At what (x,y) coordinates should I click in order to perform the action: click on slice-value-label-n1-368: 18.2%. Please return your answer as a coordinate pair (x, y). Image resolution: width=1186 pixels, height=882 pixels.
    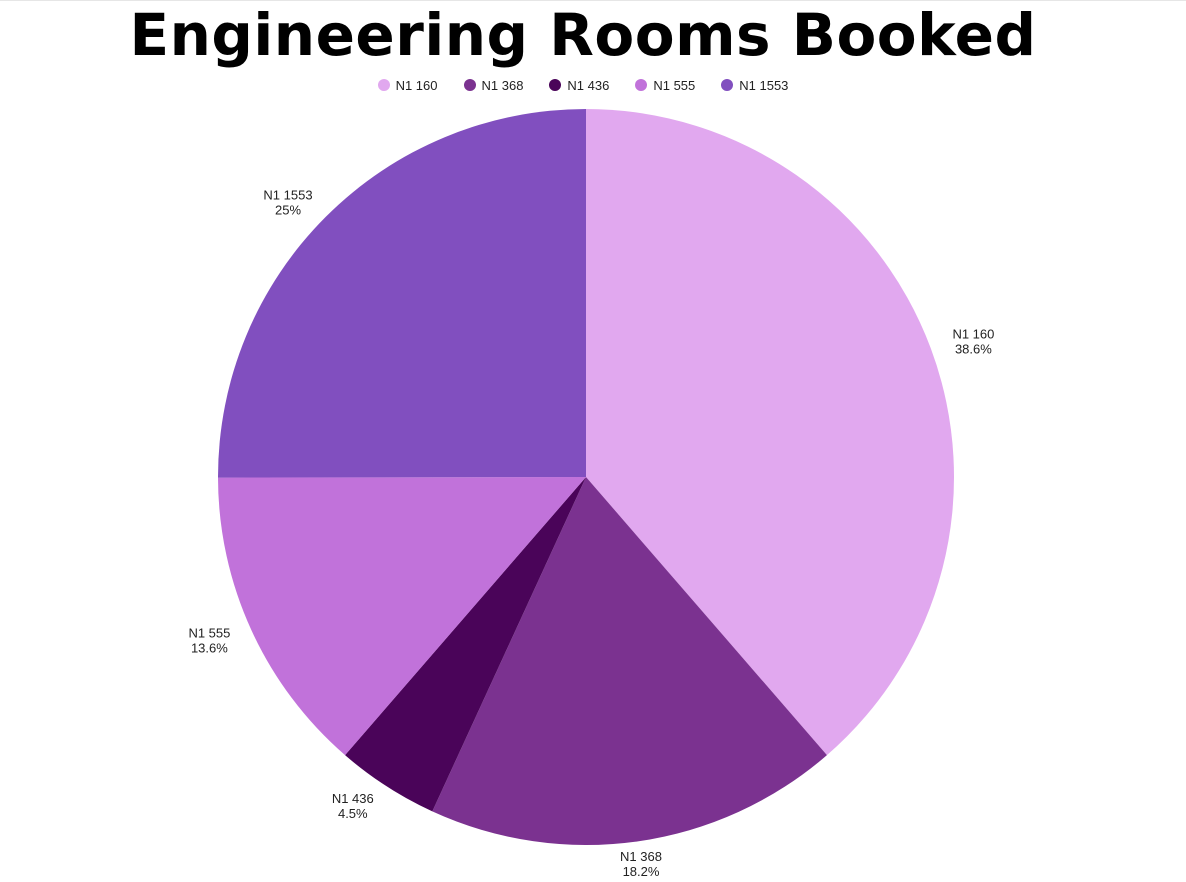
    Looking at the image, I should click on (641, 871).